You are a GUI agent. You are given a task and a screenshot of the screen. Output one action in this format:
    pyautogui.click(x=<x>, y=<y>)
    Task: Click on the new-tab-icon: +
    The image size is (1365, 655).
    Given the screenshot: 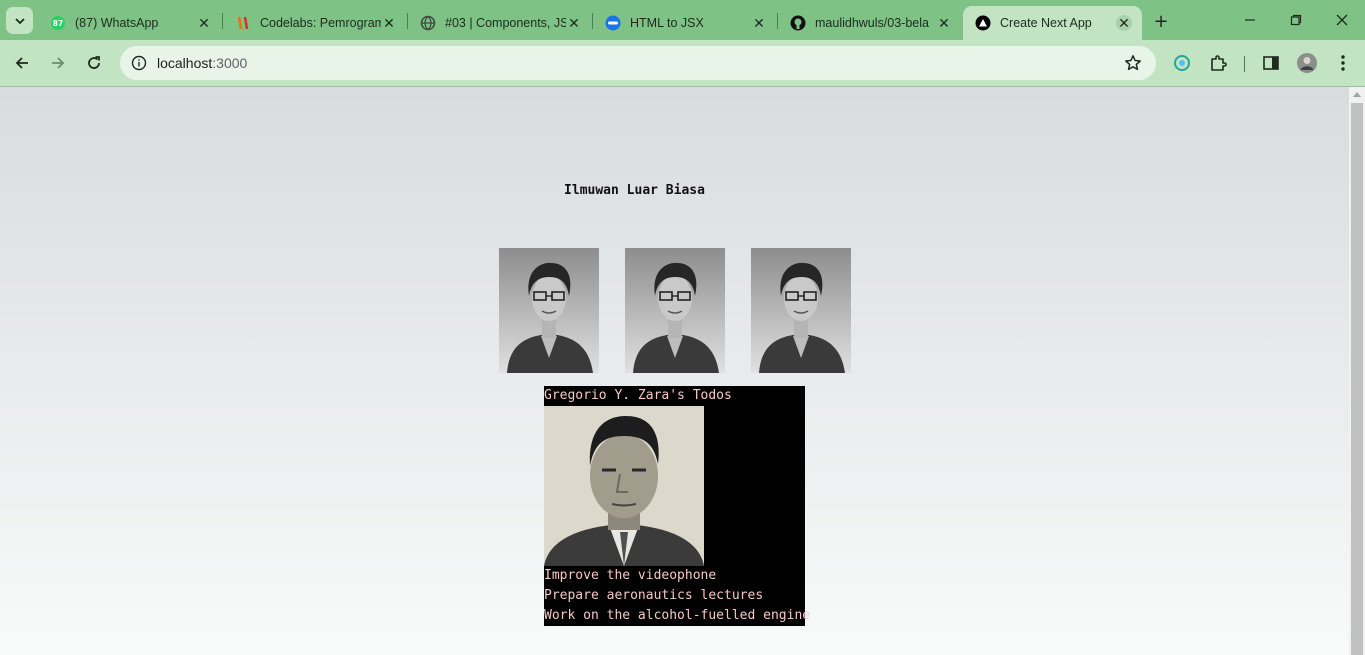 What is the action you would take?
    pyautogui.click(x=1161, y=21)
    